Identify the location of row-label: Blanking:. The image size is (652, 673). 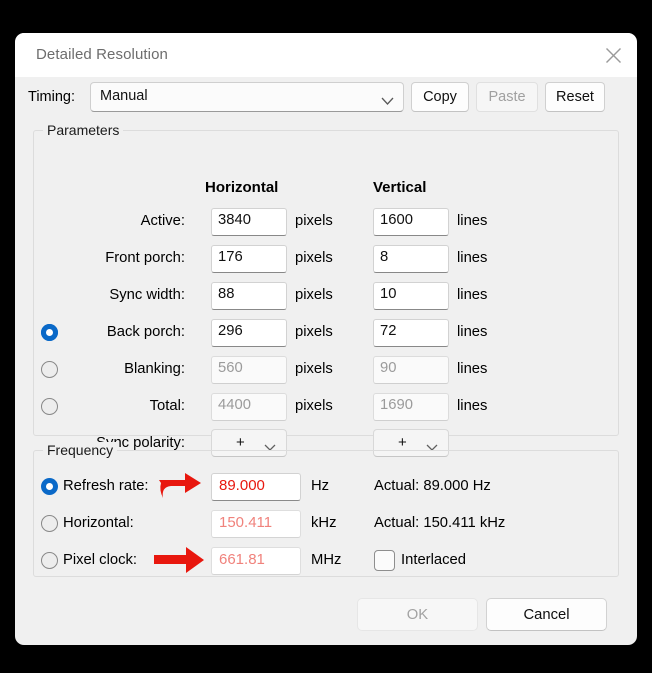
(154, 369).